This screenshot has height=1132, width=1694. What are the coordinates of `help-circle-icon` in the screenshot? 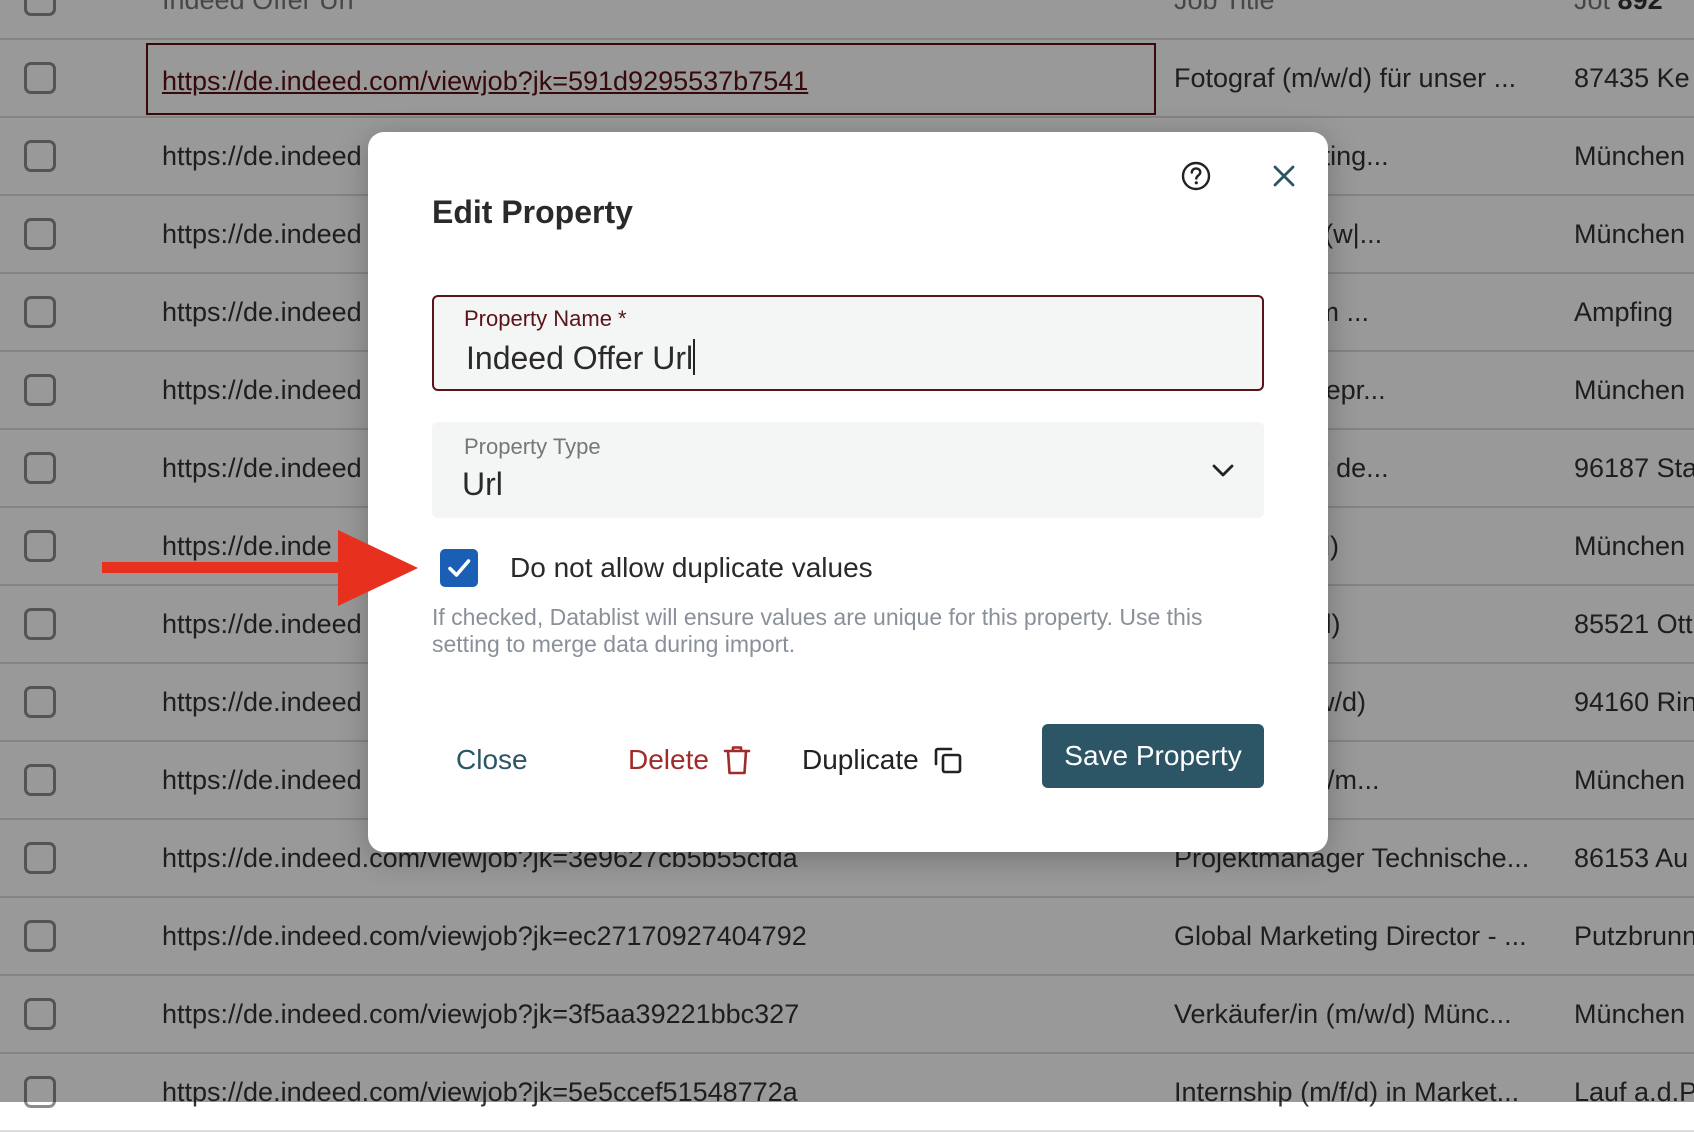 It's located at (1196, 176).